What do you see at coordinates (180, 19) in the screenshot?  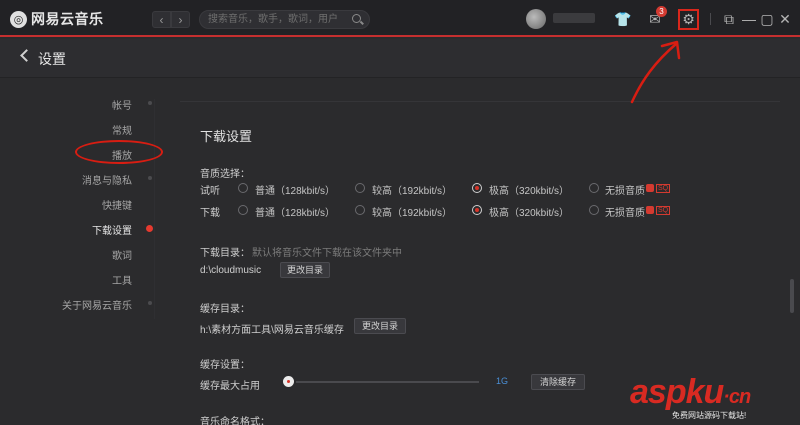 I see `forward-button: ›` at bounding box center [180, 19].